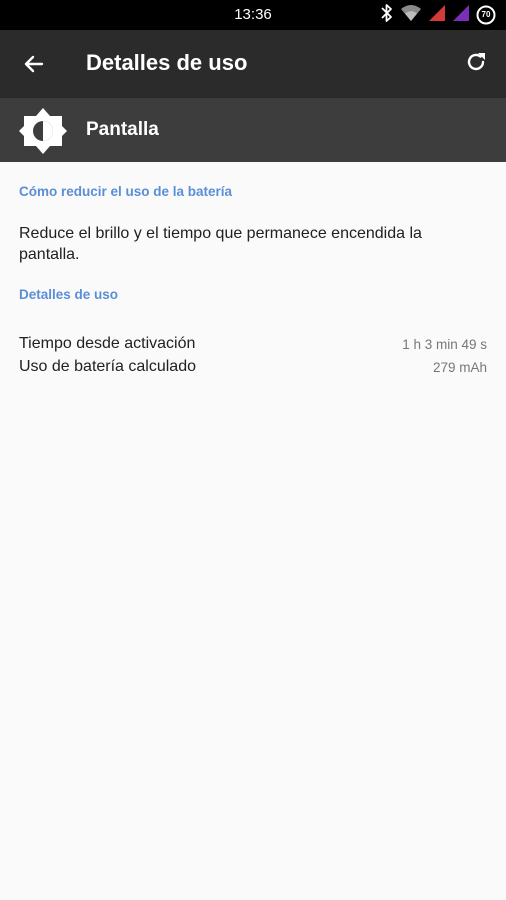  Describe the element at coordinates (253, 64) in the screenshot. I see `app-bar: Detalles de uso` at that location.